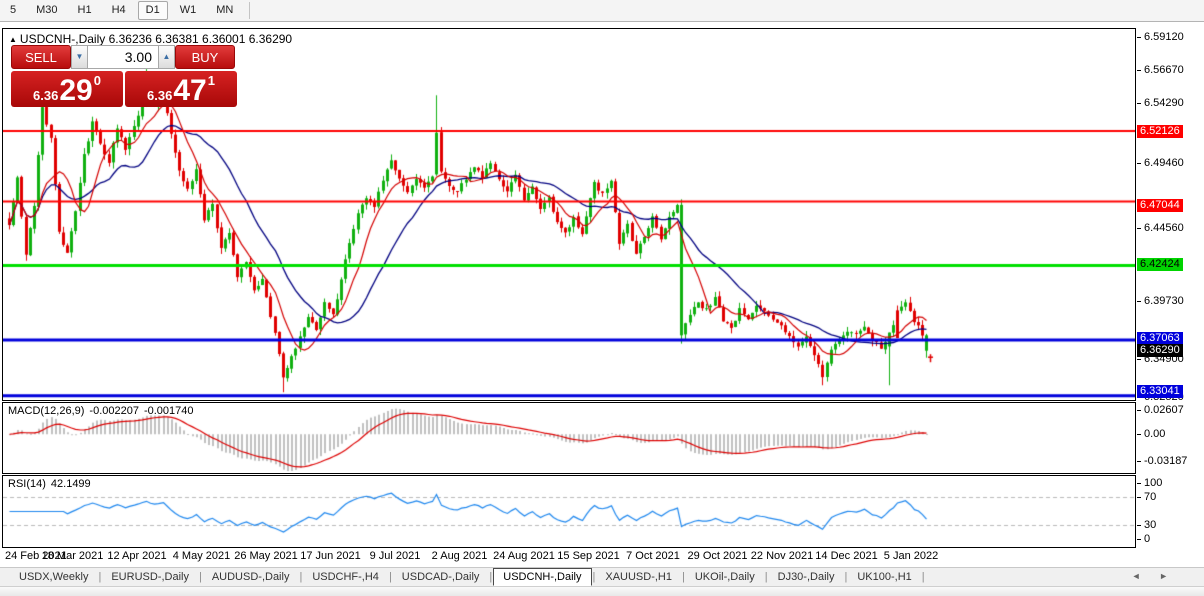  Describe the element at coordinates (70, 484) in the screenshot. I see `rsi-value: 42.1499` at that location.